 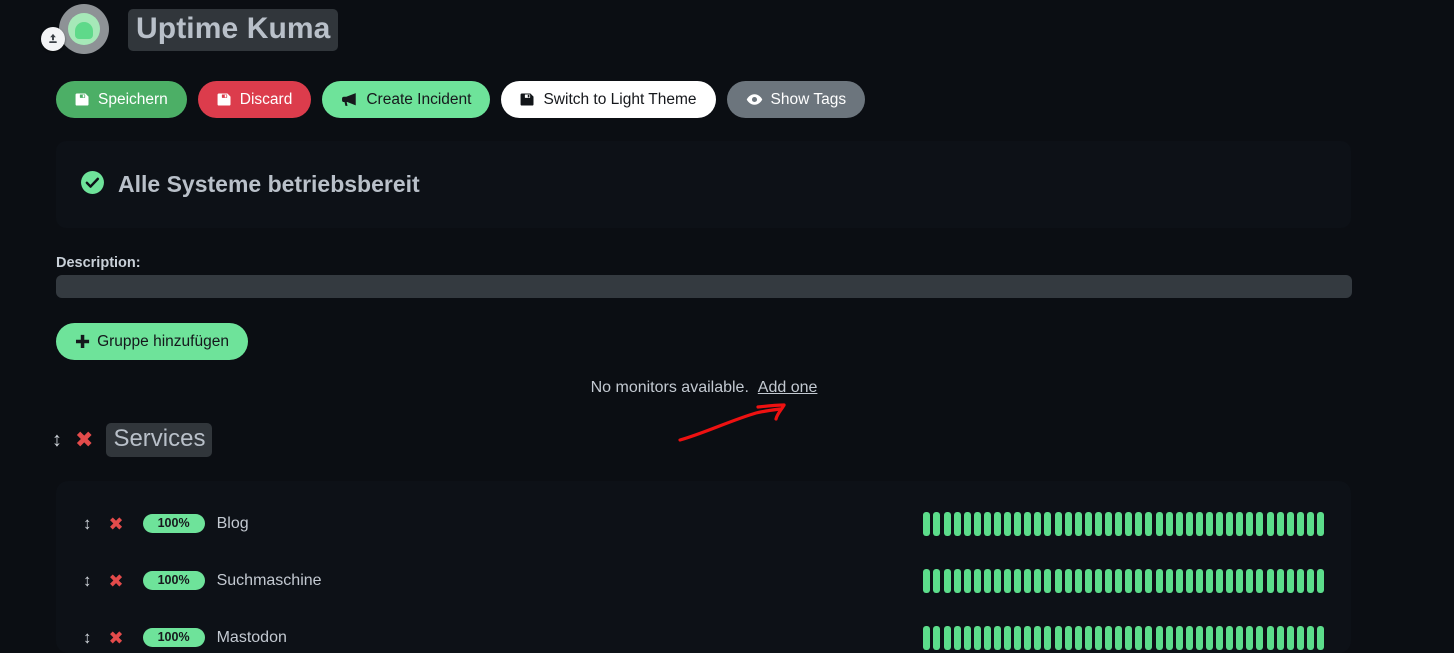 What do you see at coordinates (252, 638) in the screenshot?
I see `monitor-name: Mastodon` at bounding box center [252, 638].